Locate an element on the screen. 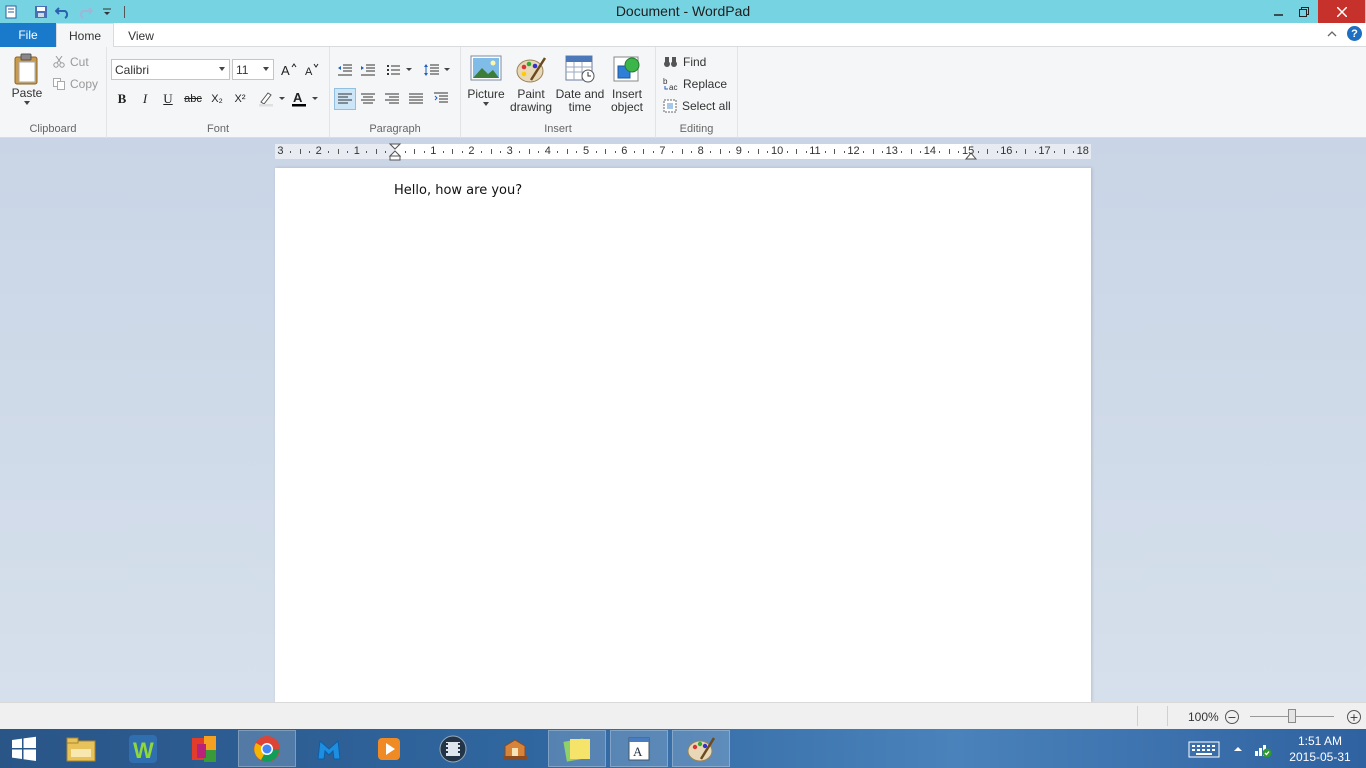  wordpad-icon: A is located at coordinates (639, 748).